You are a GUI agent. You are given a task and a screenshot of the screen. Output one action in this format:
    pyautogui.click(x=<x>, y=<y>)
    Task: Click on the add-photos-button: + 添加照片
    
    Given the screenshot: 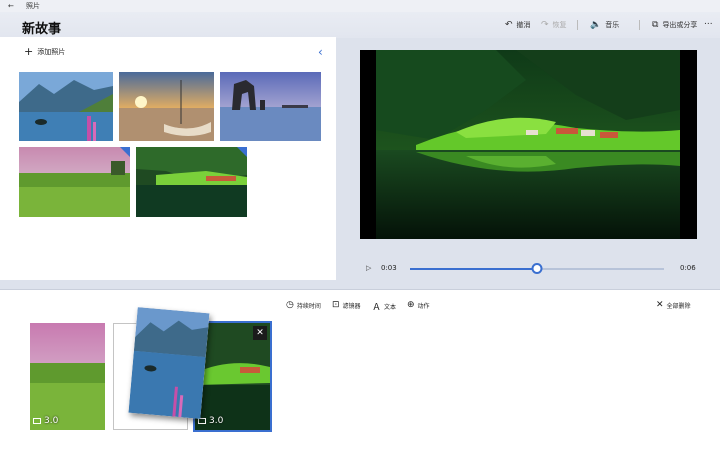 What is the action you would take?
    pyautogui.click(x=44, y=51)
    